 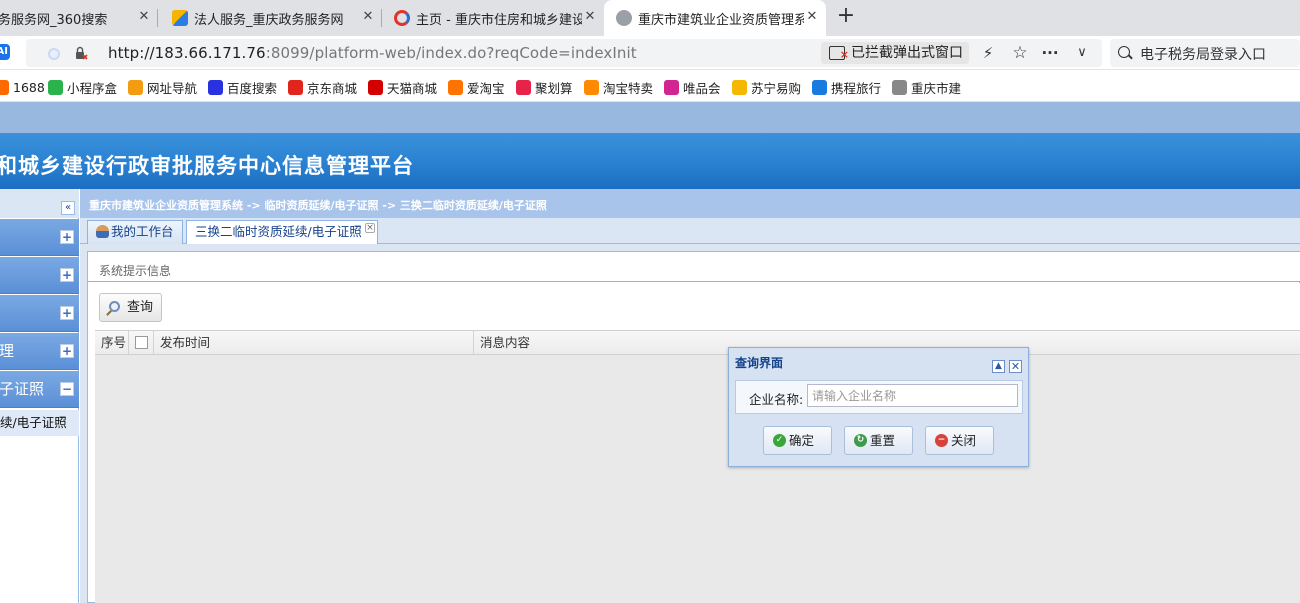 I want to click on tab-my-workbench: 我的工作台, so click(x=135, y=232).